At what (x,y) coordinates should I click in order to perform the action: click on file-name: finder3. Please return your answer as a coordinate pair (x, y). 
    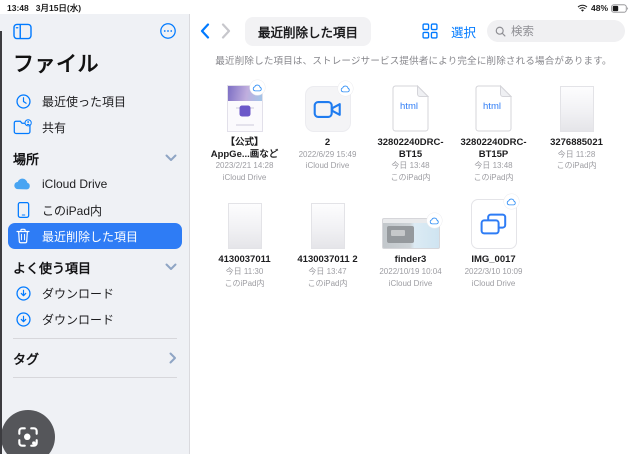
    Looking at the image, I should click on (410, 260).